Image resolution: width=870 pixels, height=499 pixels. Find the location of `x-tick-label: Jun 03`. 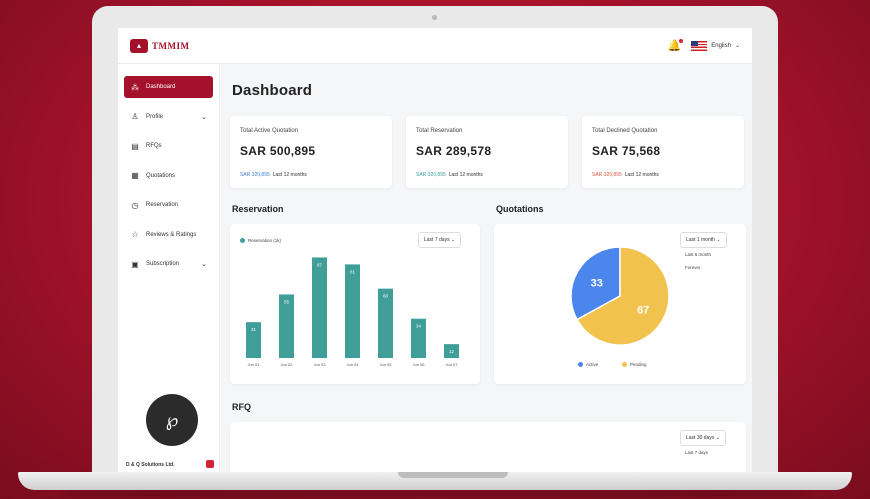

x-tick-label: Jun 03 is located at coordinates (319, 364).